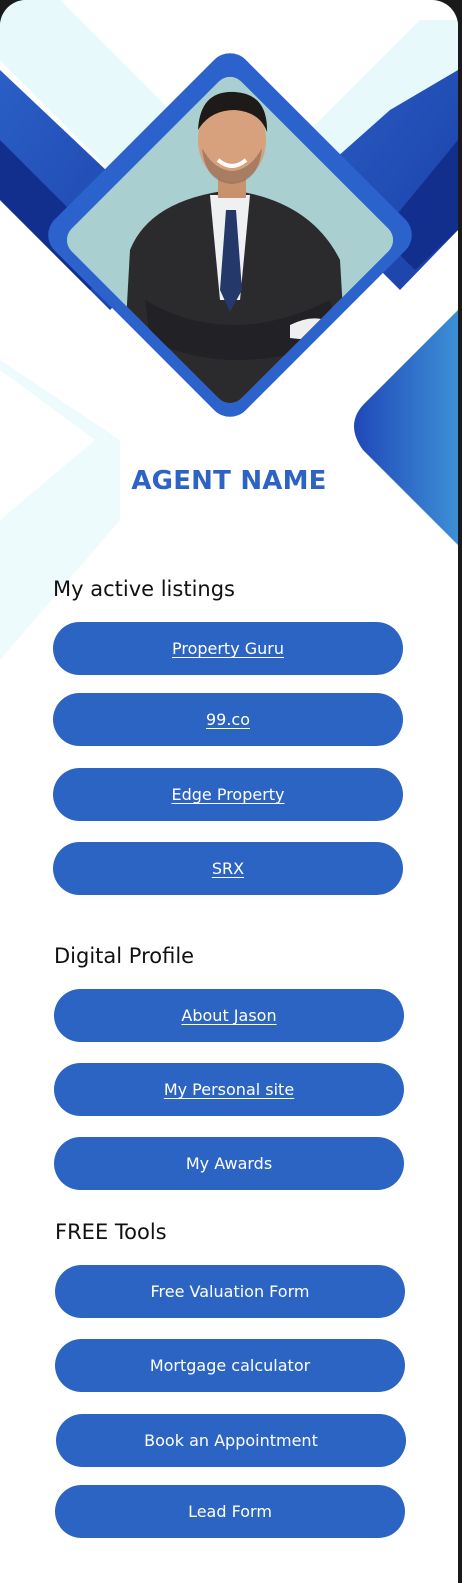  I want to click on section-title-profile: Digital Profile, so click(124, 956).